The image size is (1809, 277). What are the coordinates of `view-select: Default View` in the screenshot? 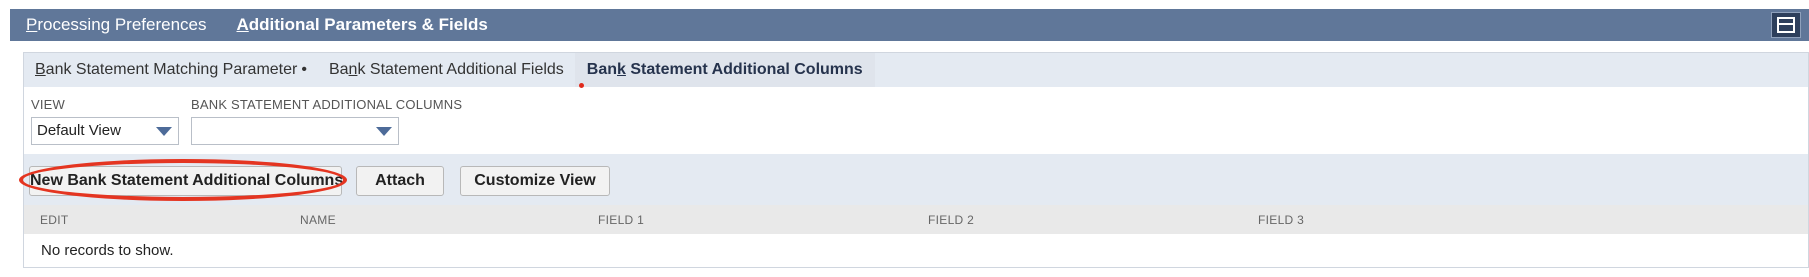 It's located at (105, 131).